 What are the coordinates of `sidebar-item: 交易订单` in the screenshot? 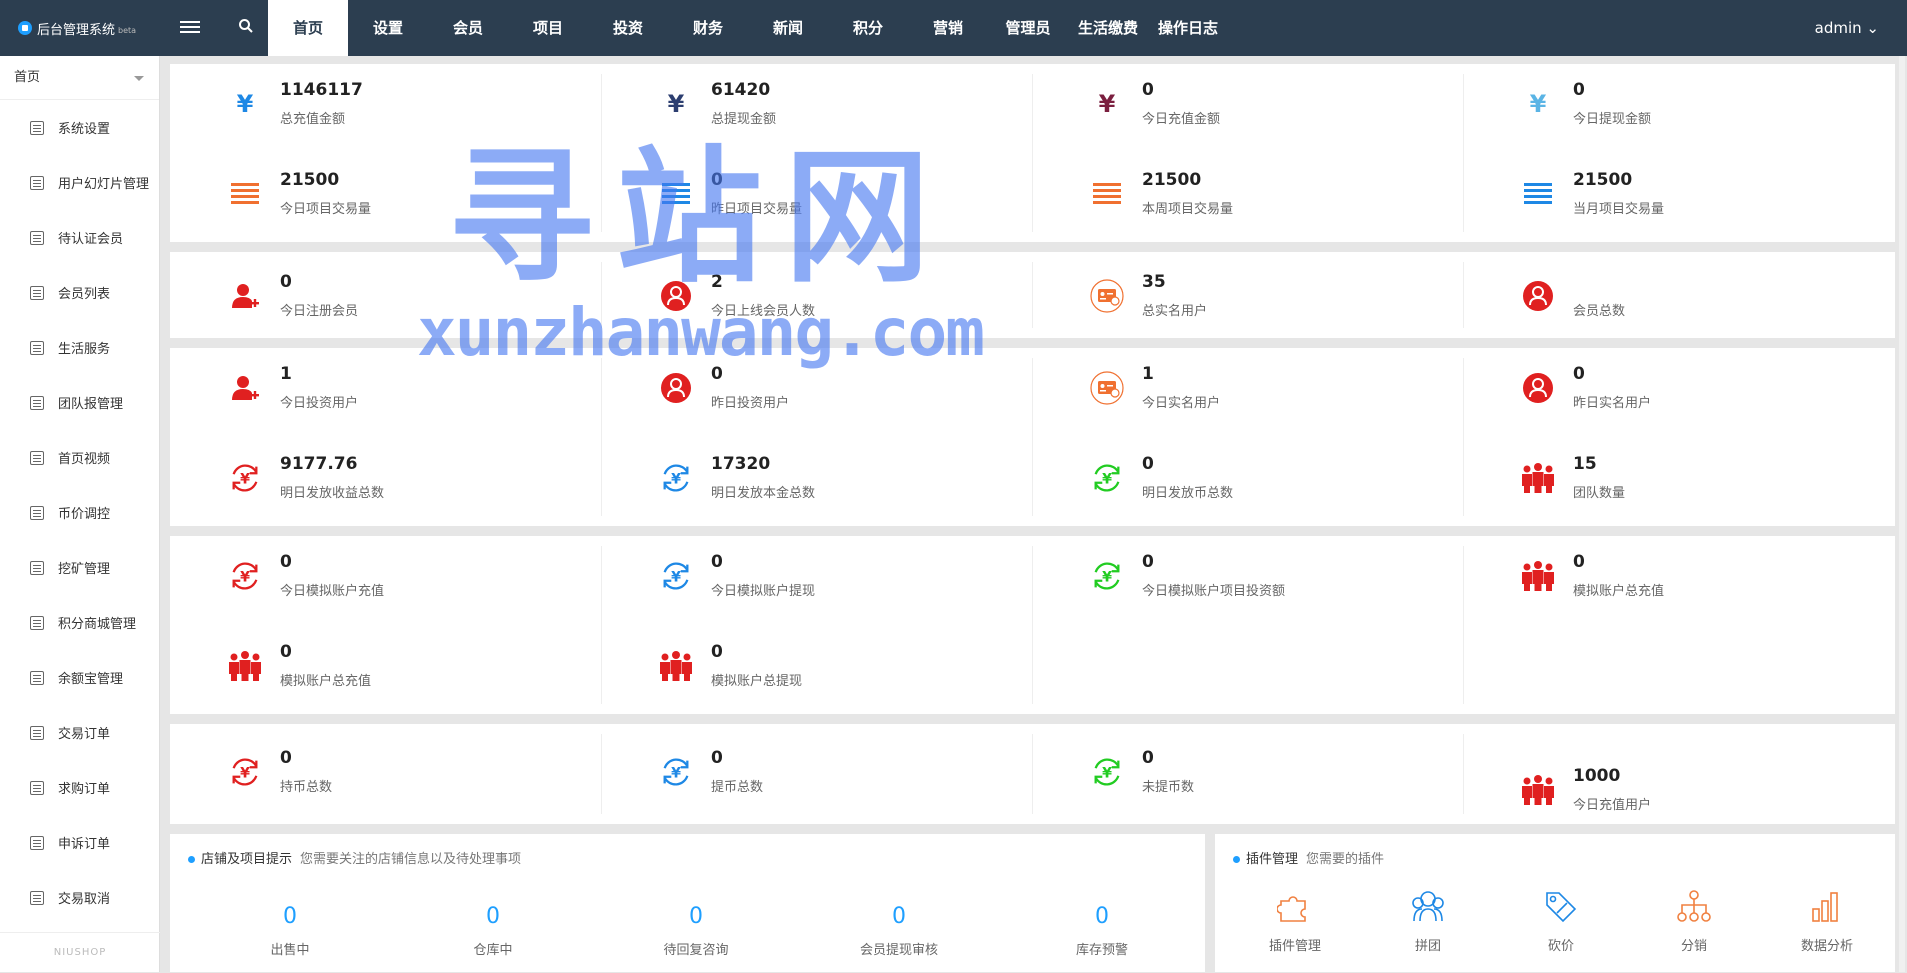 It's located at (79, 732).